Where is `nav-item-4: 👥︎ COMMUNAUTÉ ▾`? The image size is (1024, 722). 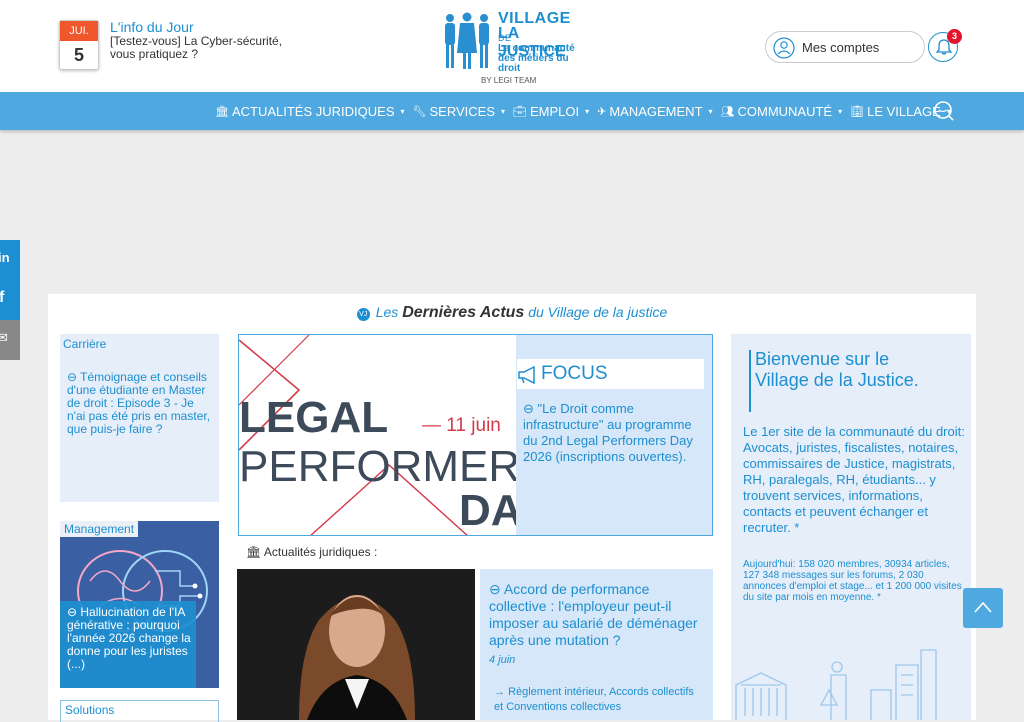 nav-item-4: 👥︎ COMMUNAUTÉ ▾ is located at coordinates (782, 111).